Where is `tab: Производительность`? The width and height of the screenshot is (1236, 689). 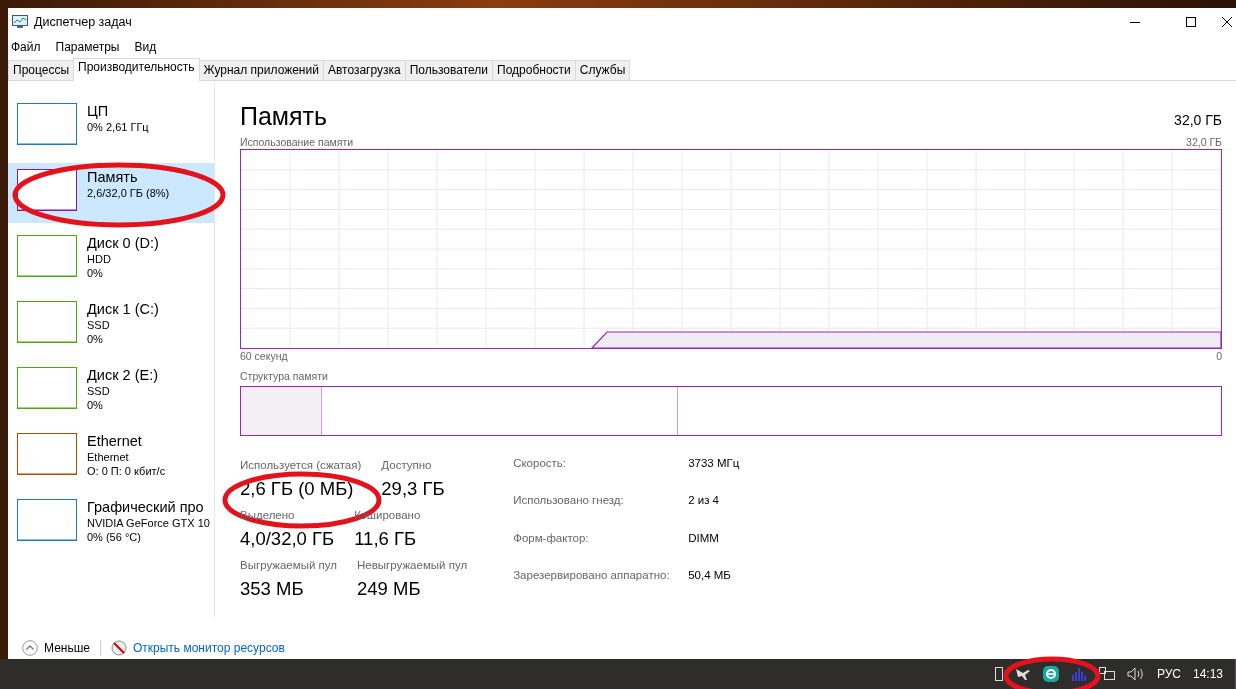
tab: Производительность is located at coordinates (136, 69).